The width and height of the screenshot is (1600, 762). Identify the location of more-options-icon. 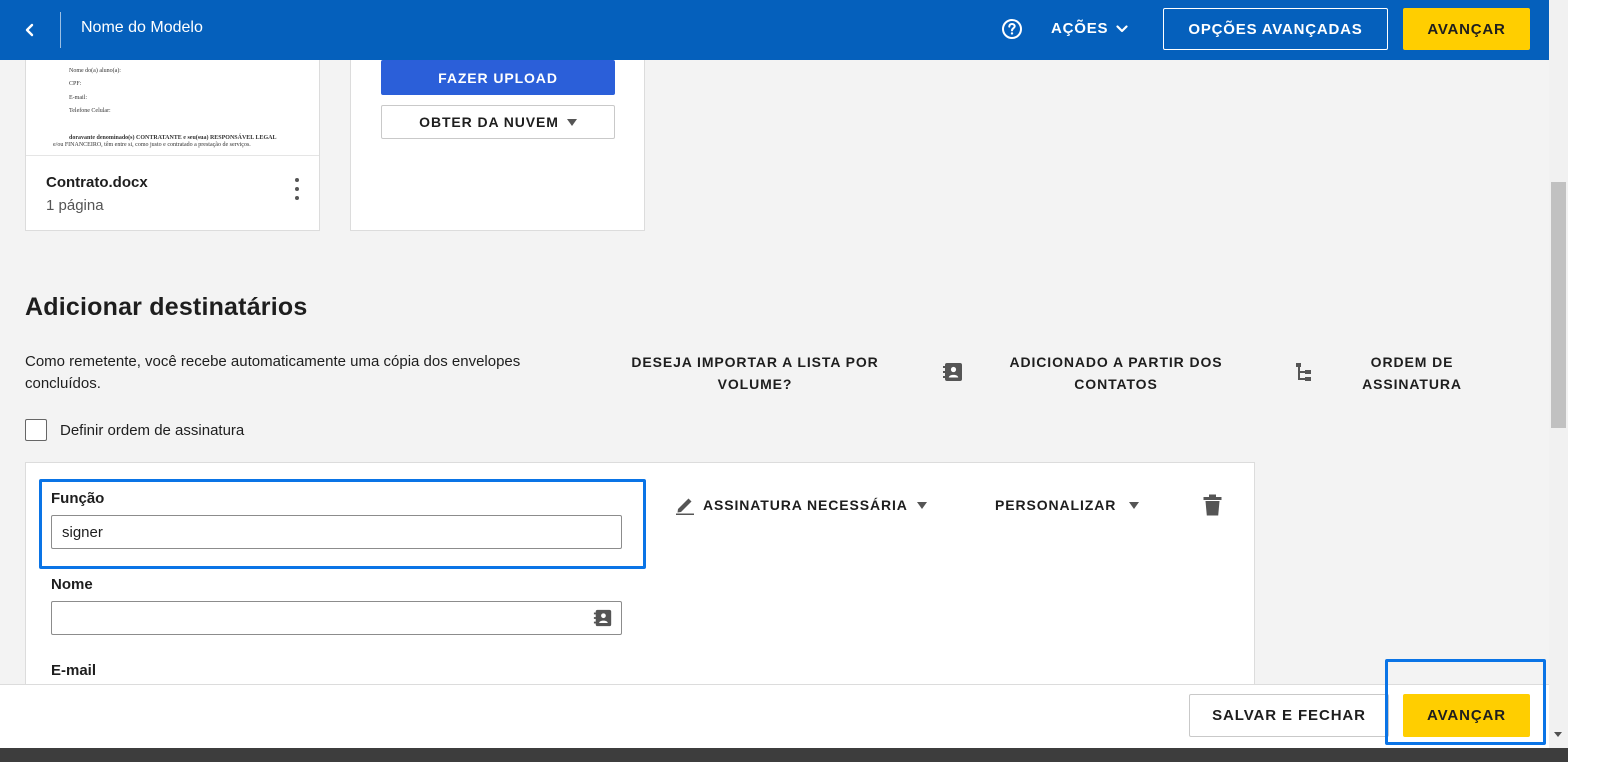
(297, 189).